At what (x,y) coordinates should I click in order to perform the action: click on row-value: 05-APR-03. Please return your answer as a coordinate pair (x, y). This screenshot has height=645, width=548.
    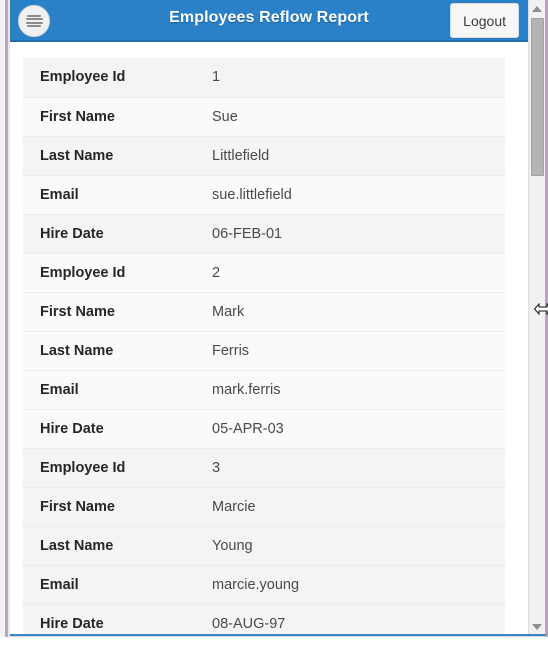
    Looking at the image, I should click on (357, 428).